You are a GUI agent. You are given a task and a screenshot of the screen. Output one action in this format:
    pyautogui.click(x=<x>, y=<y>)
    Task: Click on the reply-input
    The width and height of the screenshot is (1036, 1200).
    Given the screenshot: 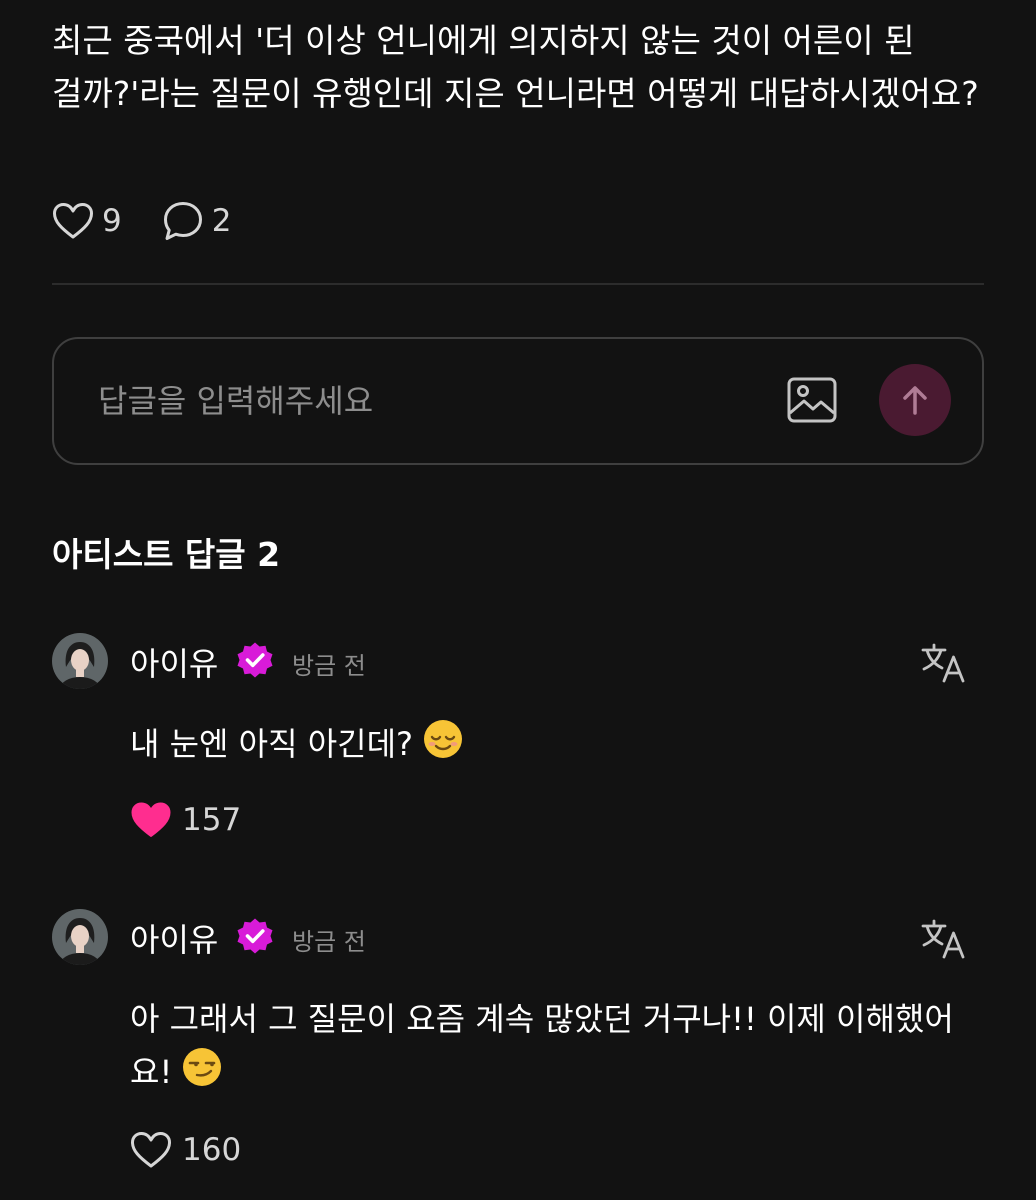 What is the action you would take?
    pyautogui.click(x=418, y=401)
    